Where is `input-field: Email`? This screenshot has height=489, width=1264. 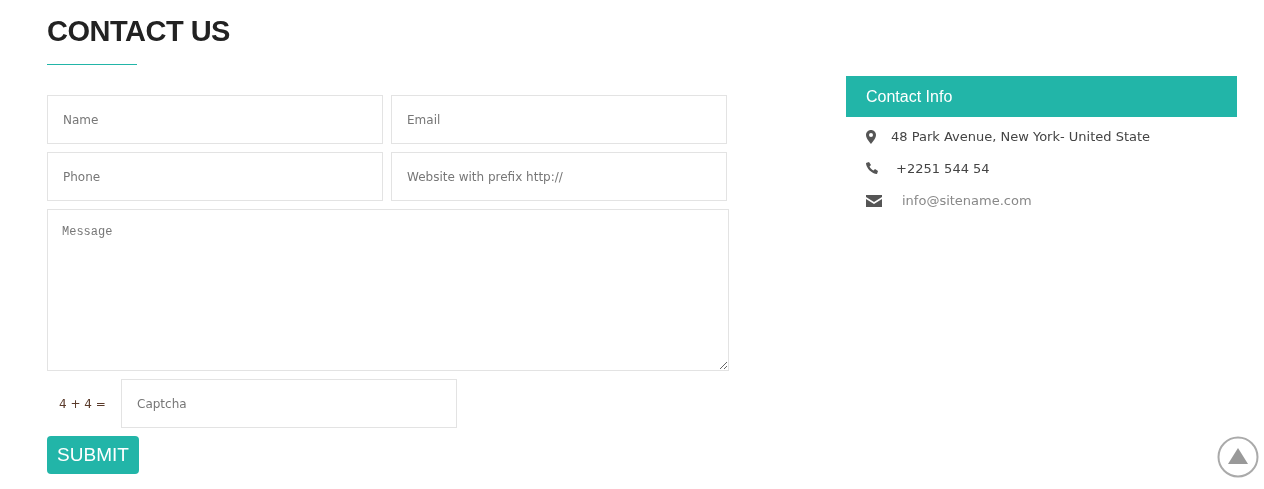 input-field: Email is located at coordinates (559, 119).